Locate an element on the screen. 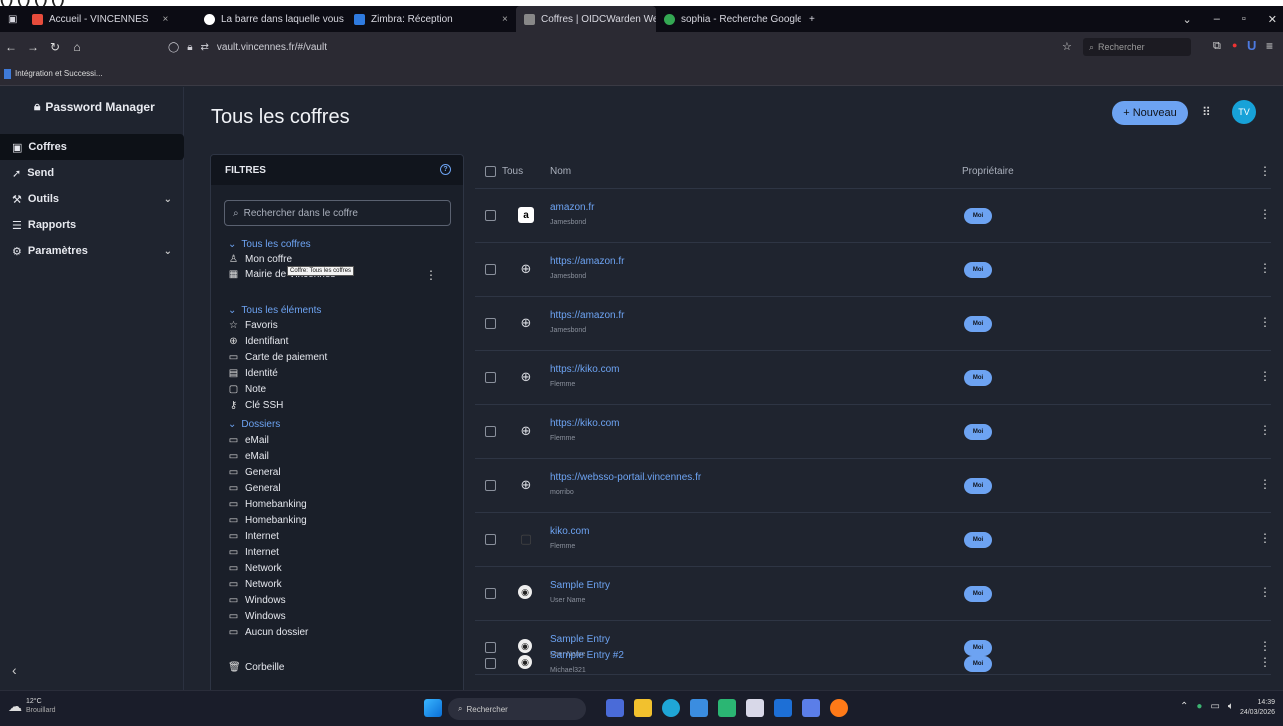  reload-icon: ↻ is located at coordinates (55, 47).